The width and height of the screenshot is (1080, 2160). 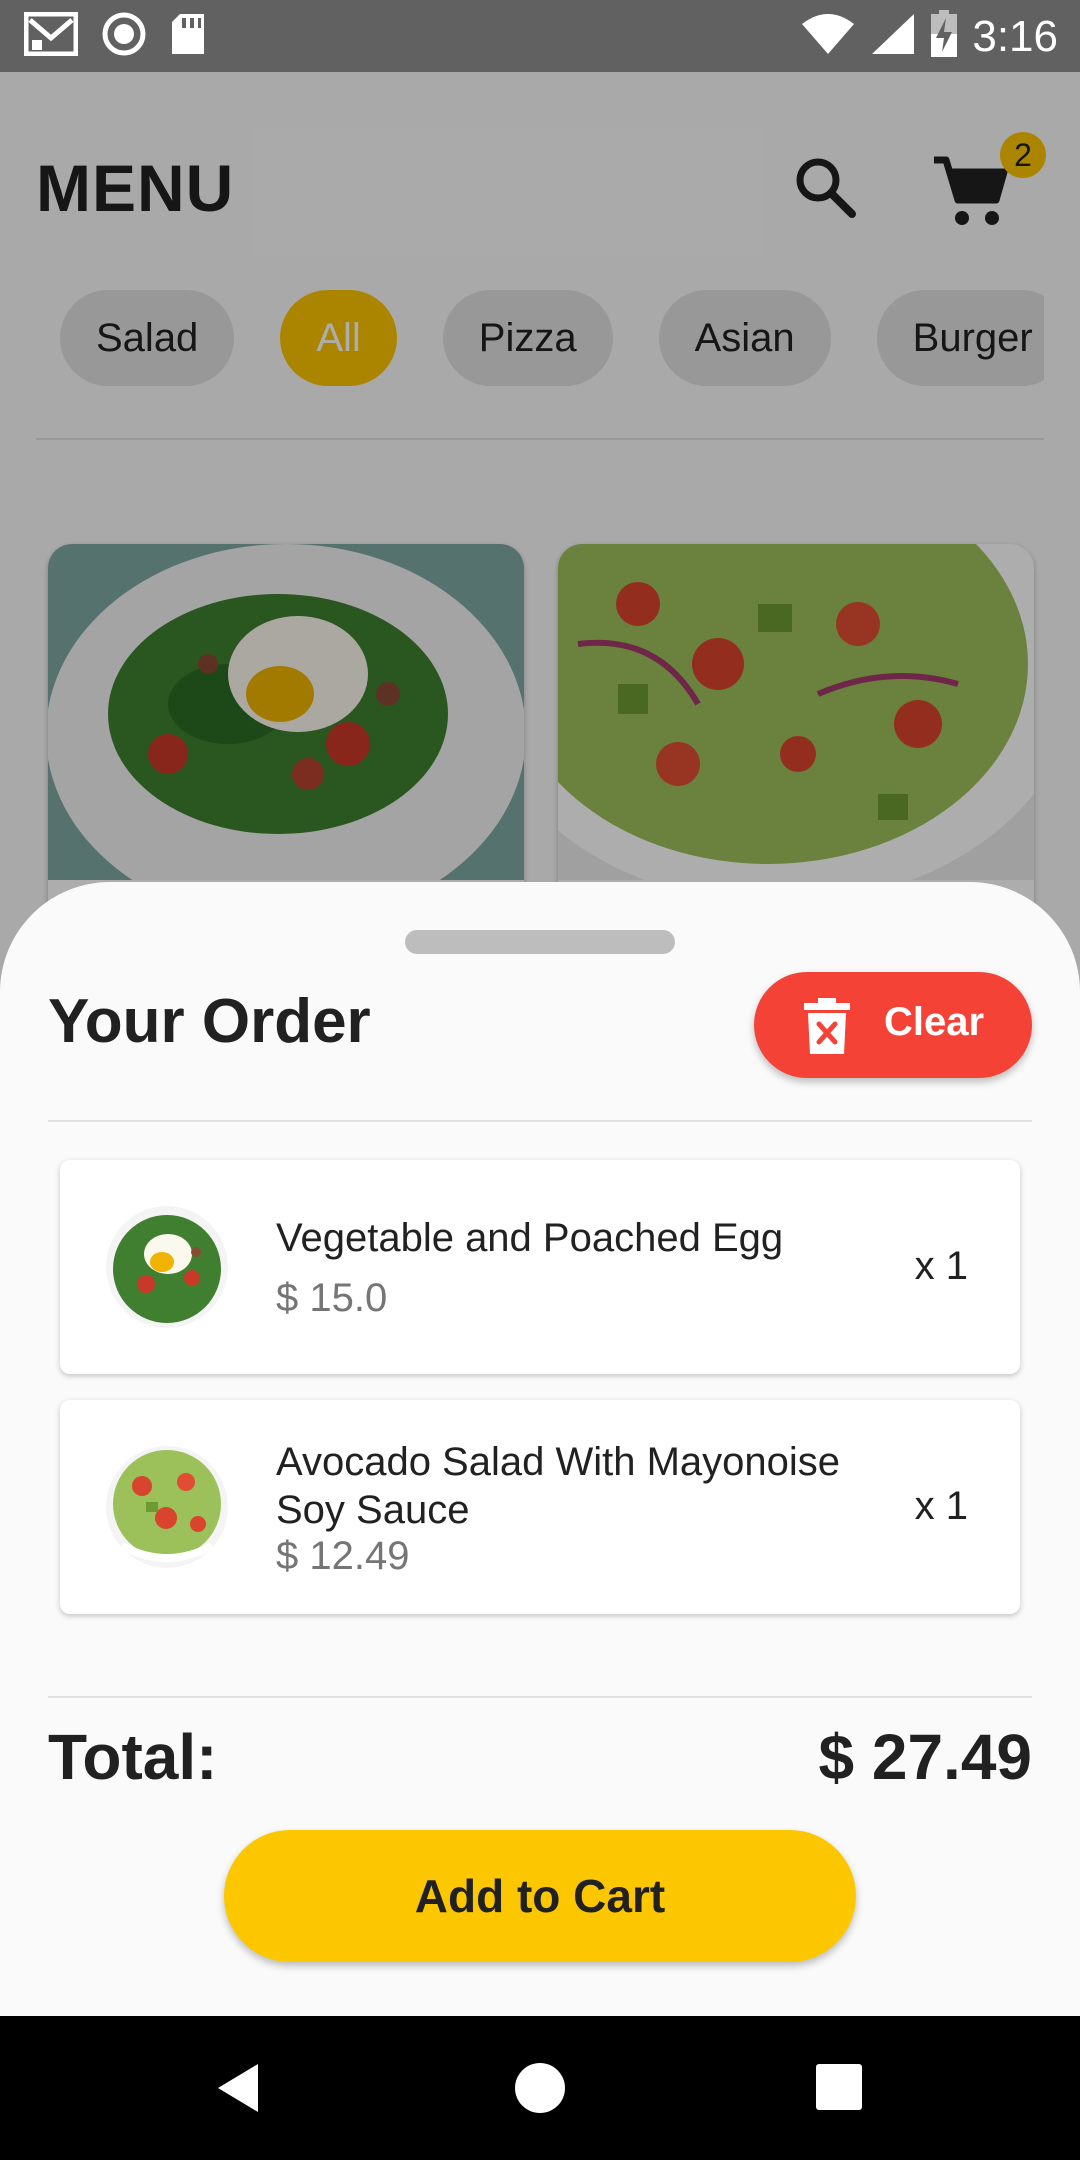 What do you see at coordinates (828, 36) in the screenshot?
I see `wifi-icon` at bounding box center [828, 36].